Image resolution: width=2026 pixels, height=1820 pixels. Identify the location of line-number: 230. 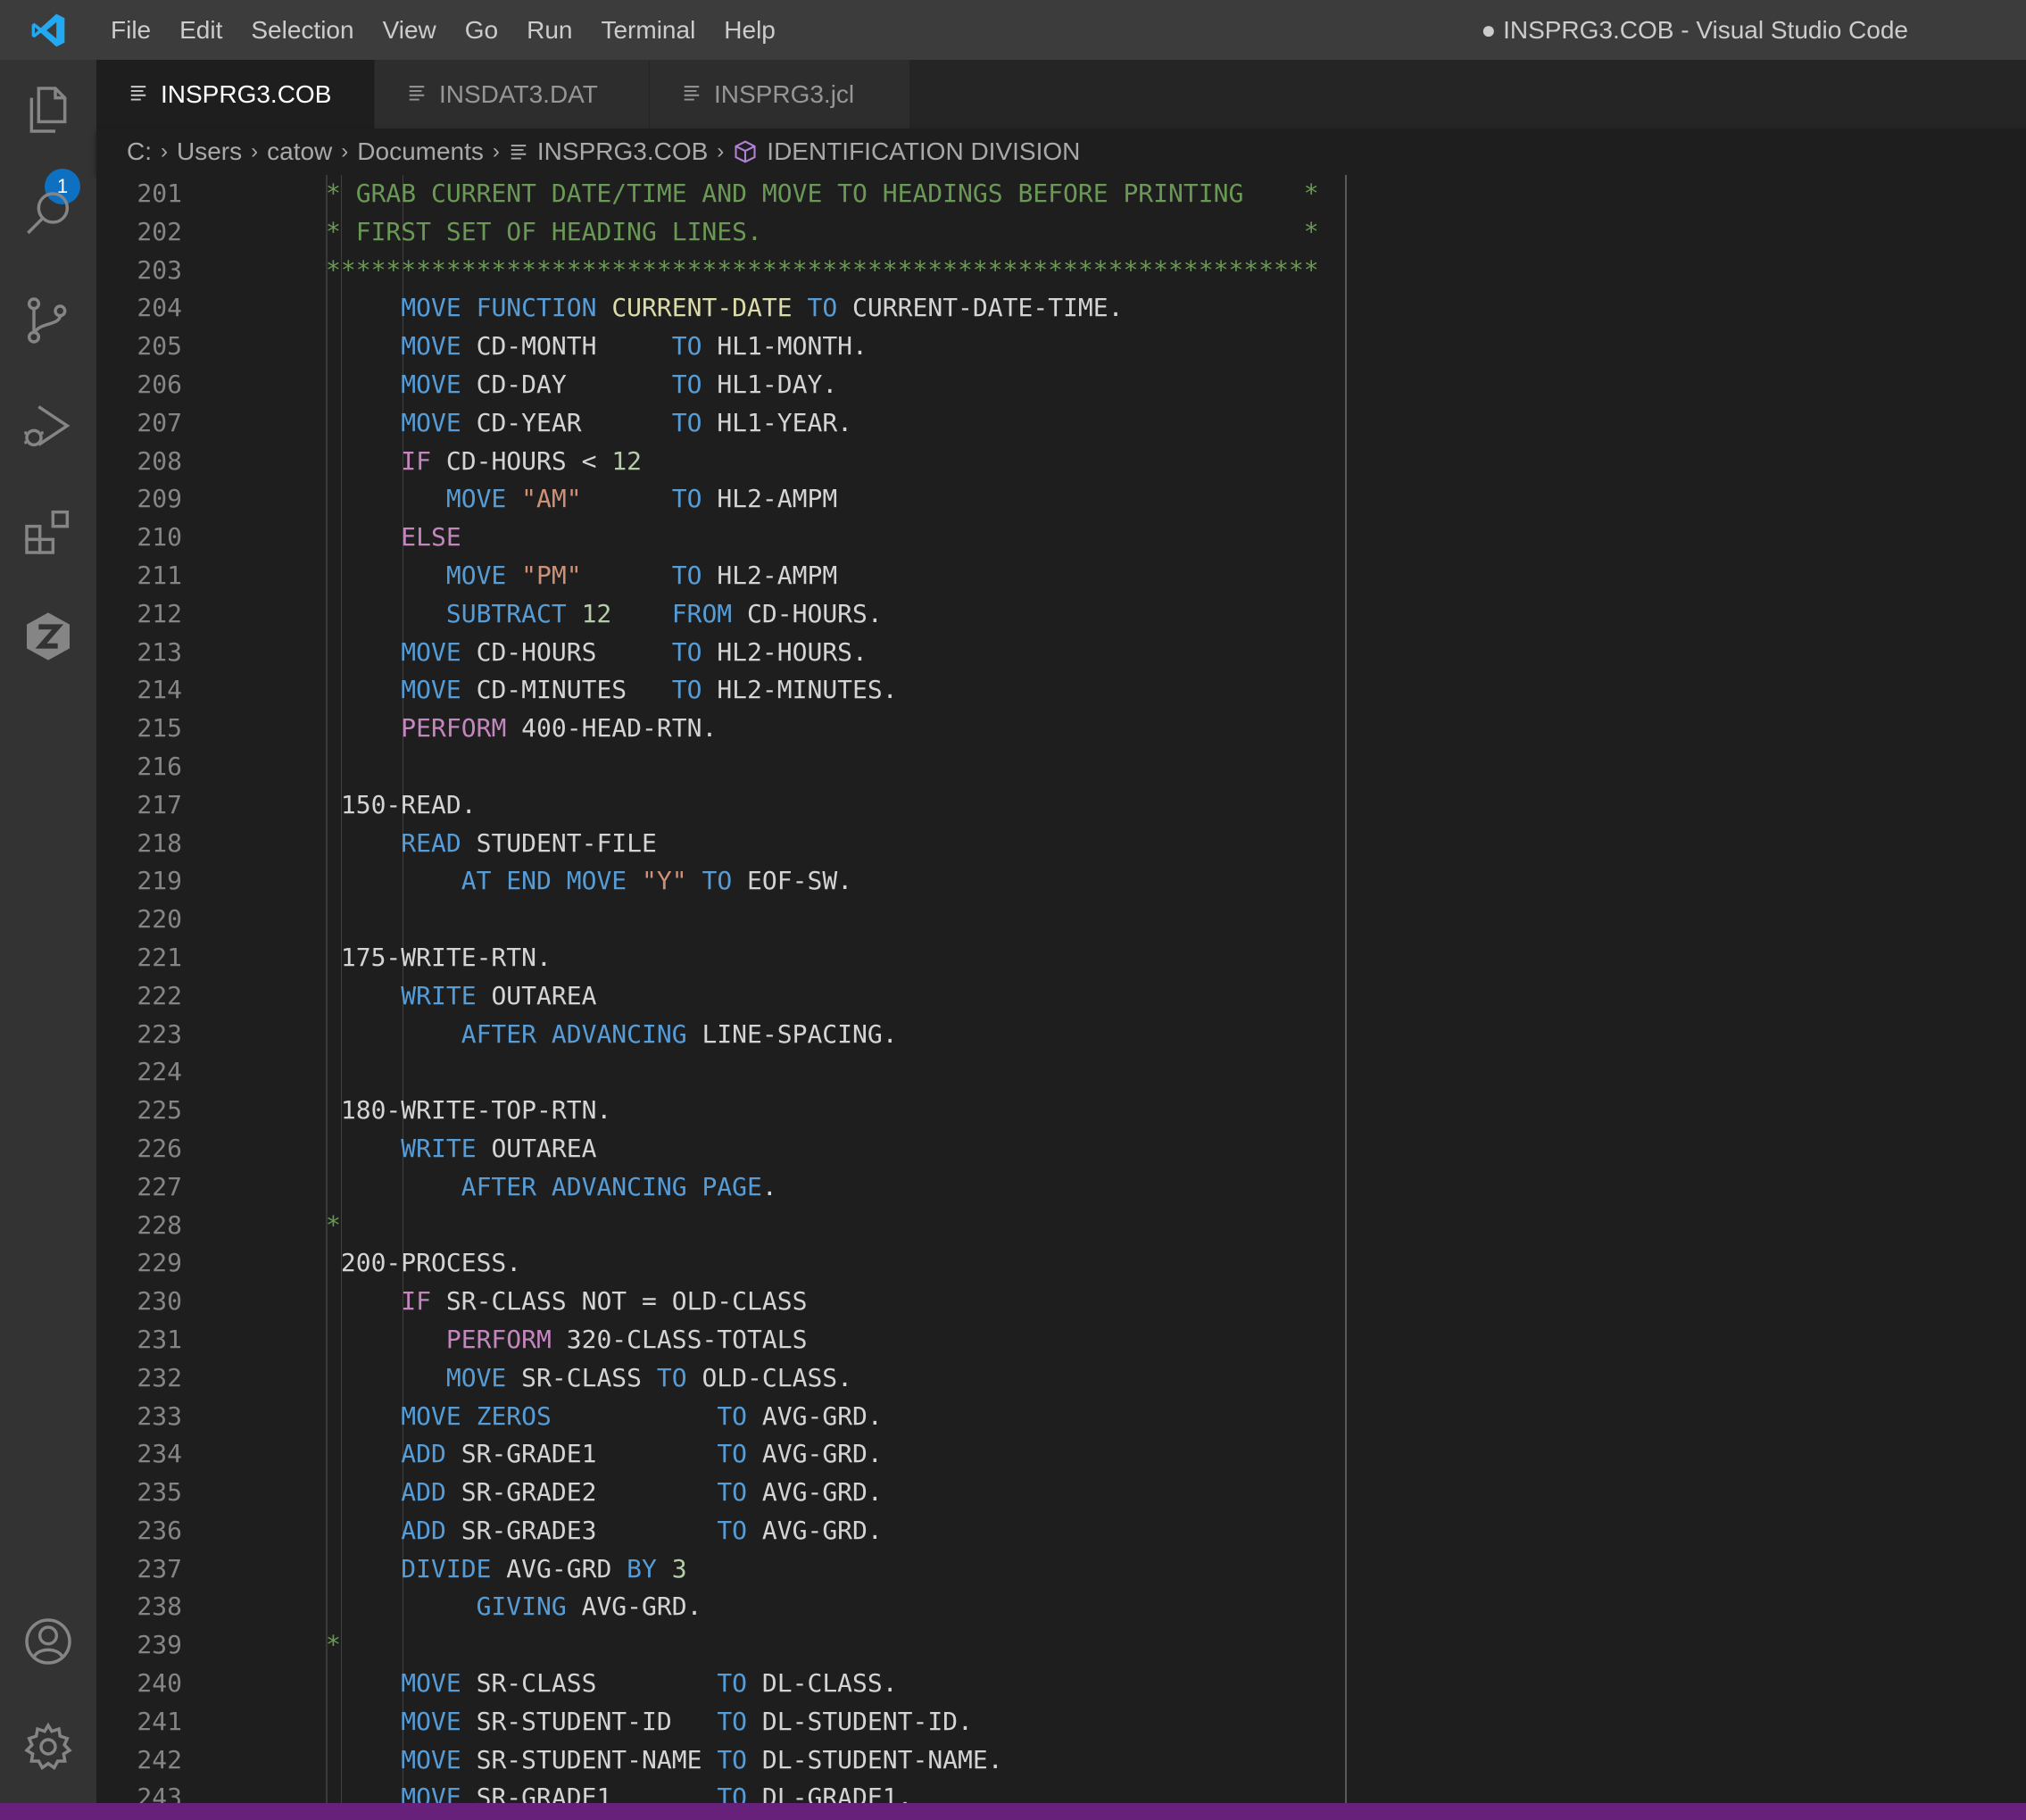
(159, 1301).